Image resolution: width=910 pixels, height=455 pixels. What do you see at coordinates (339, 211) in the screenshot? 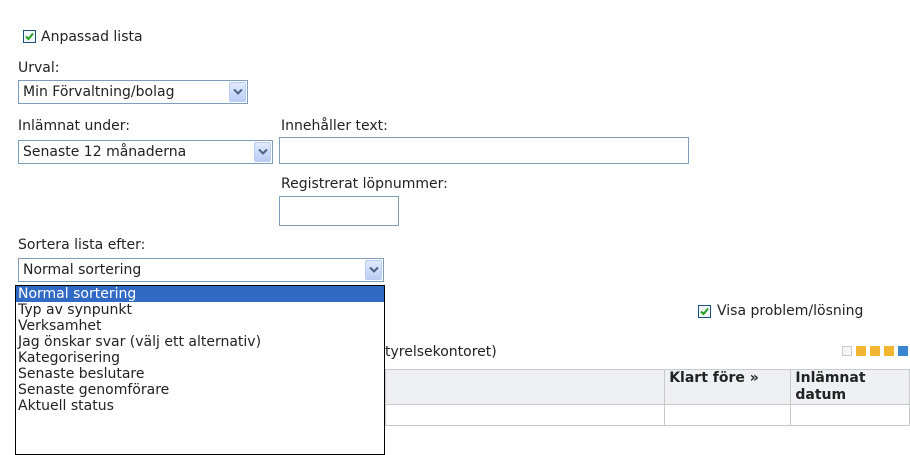
I see `serial-input` at bounding box center [339, 211].